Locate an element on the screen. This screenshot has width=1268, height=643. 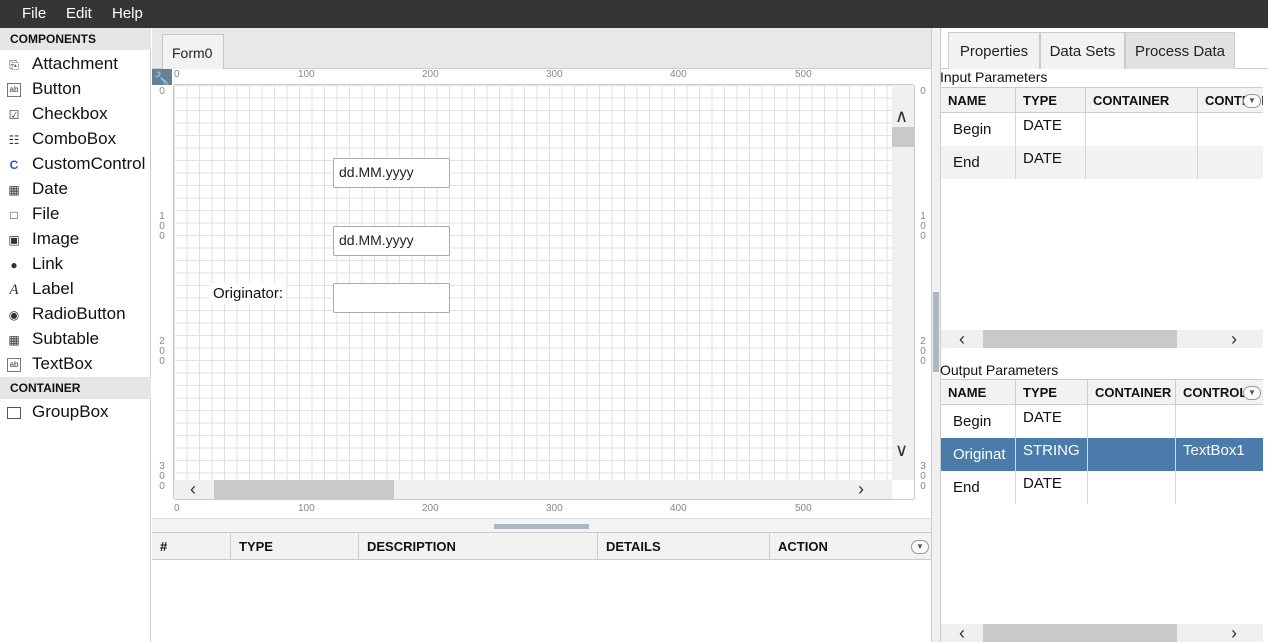
component-file: □ File is located at coordinates (75, 215).